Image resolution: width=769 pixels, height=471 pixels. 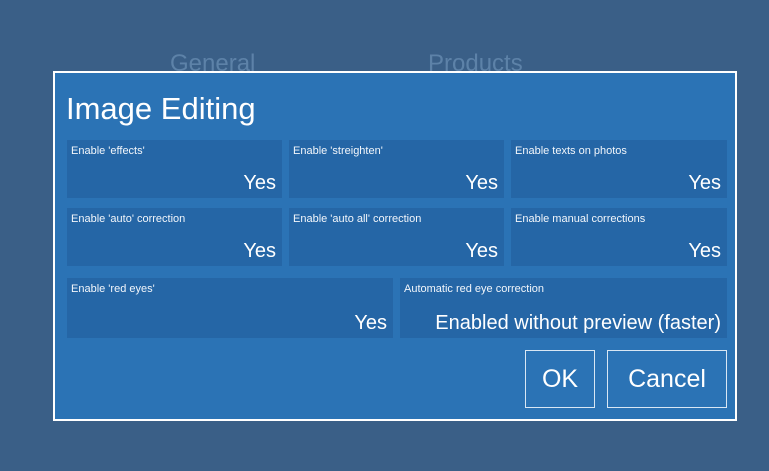 I want to click on setting-enable-auto-correction: Enable 'auto' correction Yes, so click(x=174, y=237).